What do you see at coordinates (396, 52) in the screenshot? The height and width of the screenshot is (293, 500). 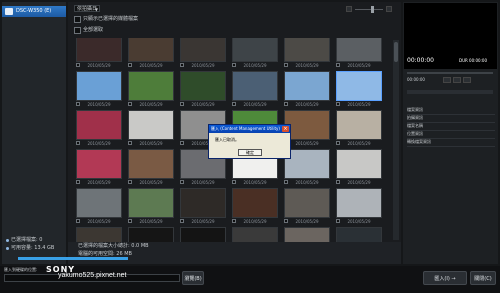 I see `scrollbar-thumb` at bounding box center [396, 52].